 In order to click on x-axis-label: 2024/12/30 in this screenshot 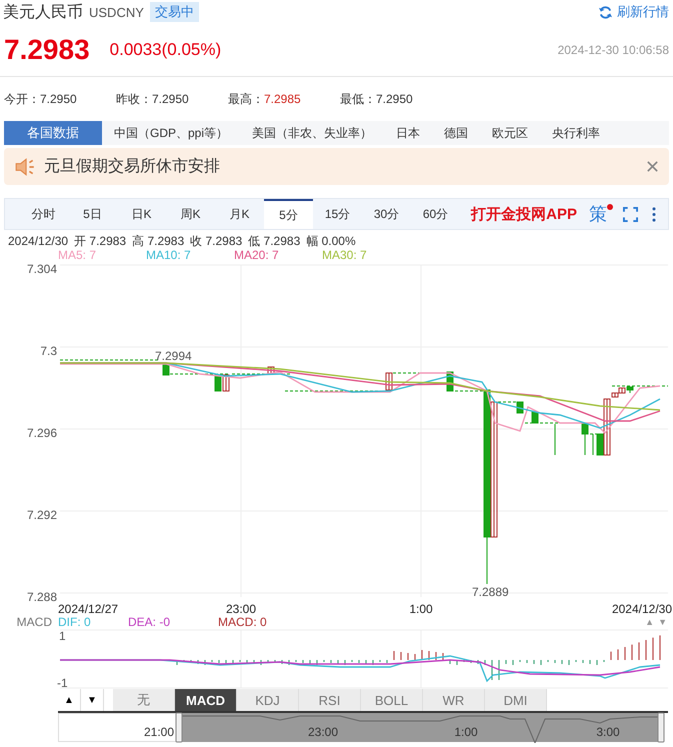, I will do `click(642, 608)`.